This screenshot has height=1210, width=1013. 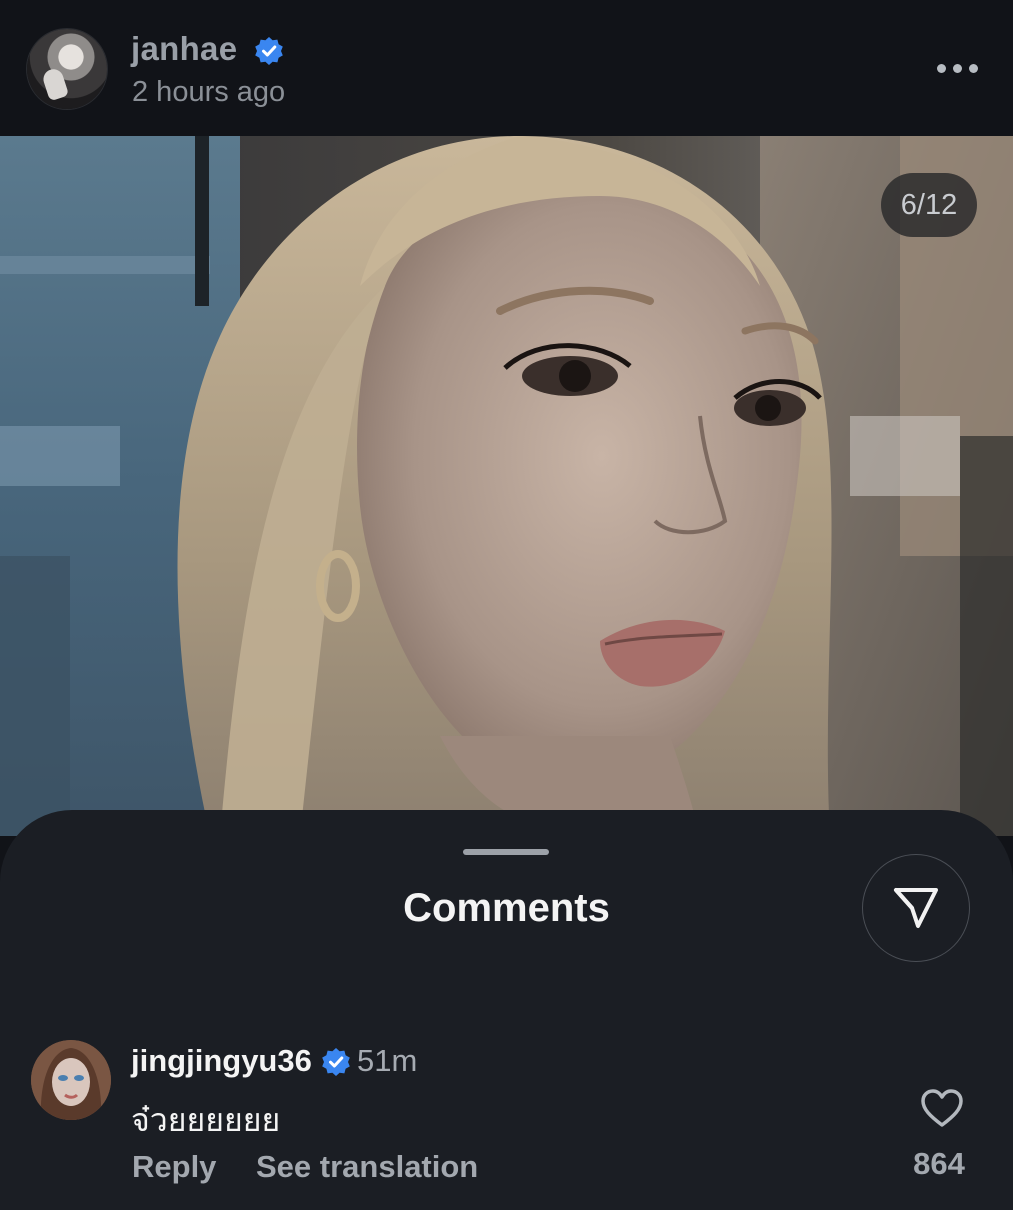 I want to click on share-button, so click(x=916, y=908).